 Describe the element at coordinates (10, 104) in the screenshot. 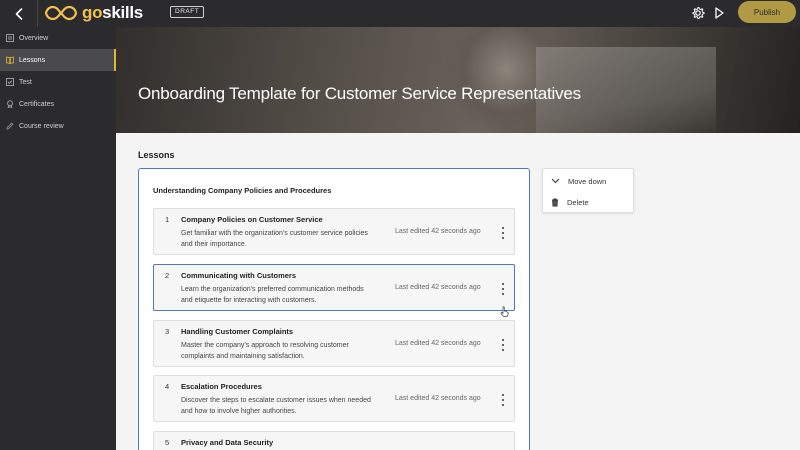

I see `certificate-icon` at that location.